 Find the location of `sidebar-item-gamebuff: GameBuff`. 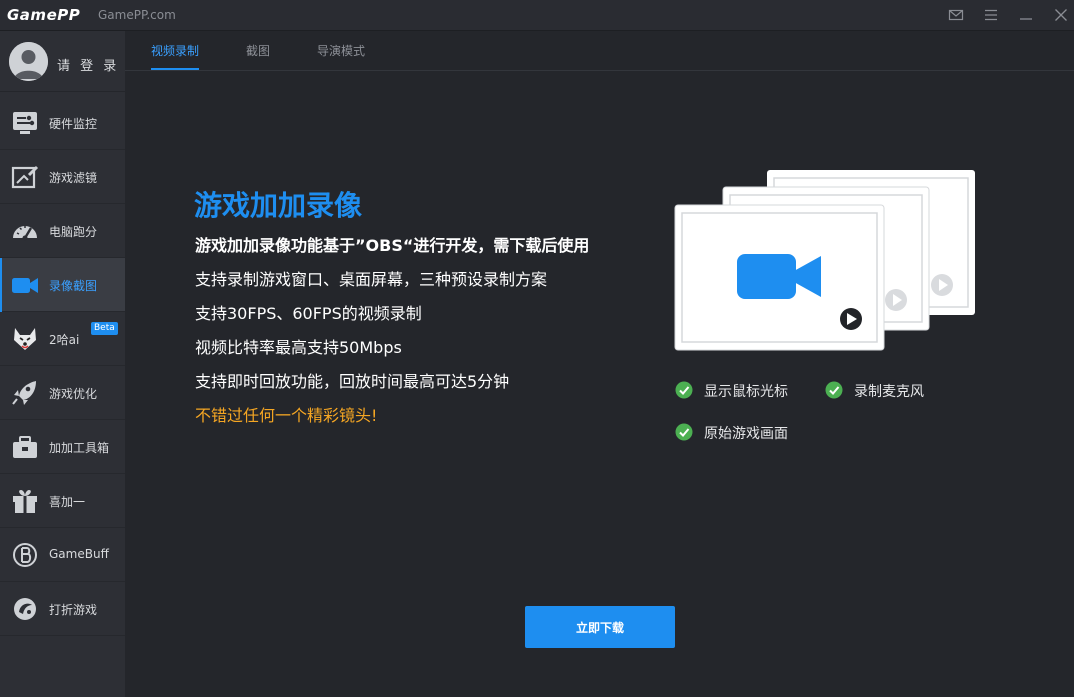

sidebar-item-gamebuff: GameBuff is located at coordinates (62, 555).